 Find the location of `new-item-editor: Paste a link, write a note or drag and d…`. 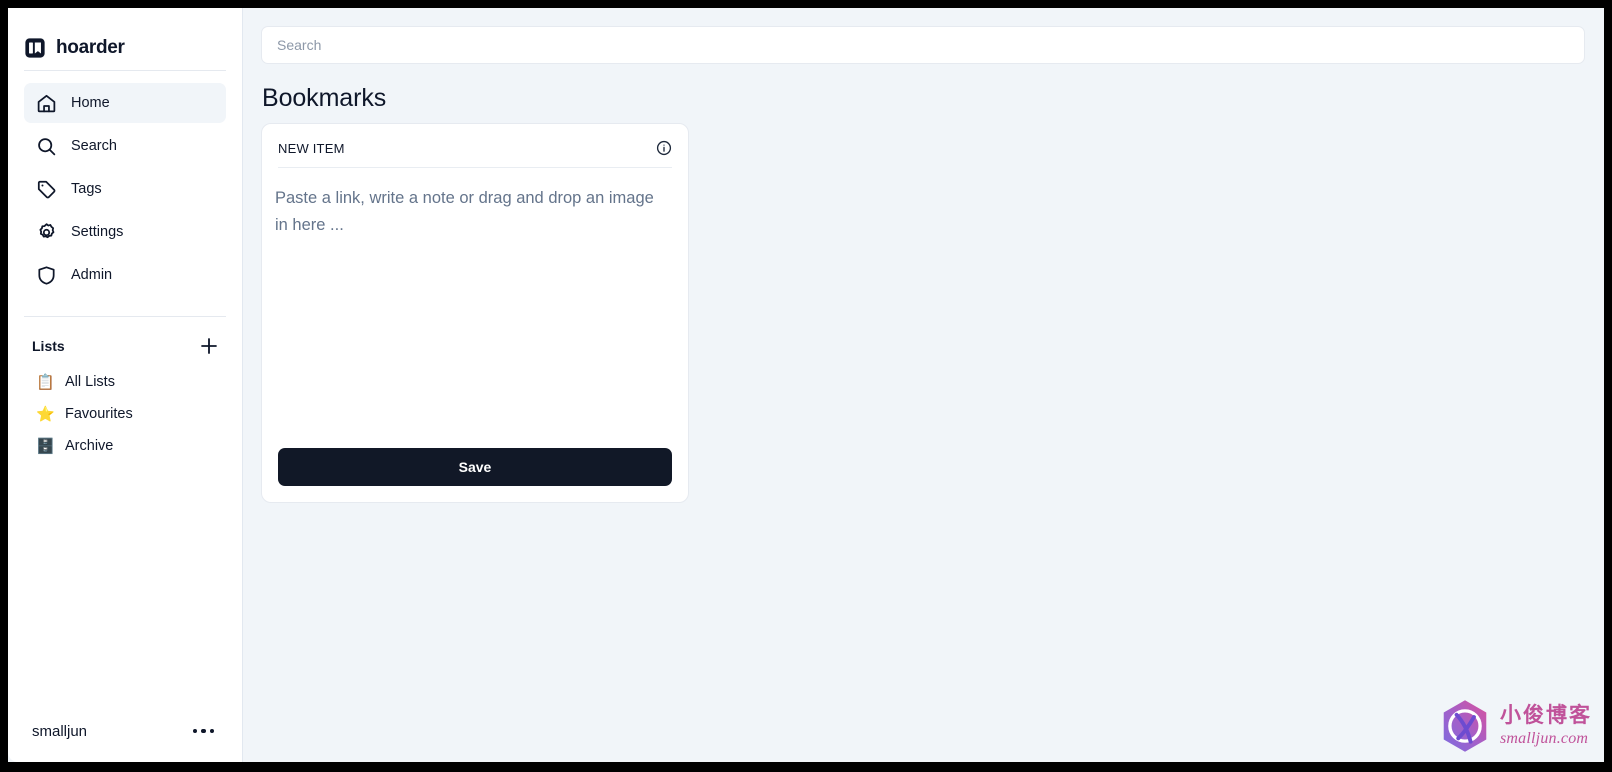

new-item-editor: Paste a link, write a note or drag and d… is located at coordinates (475, 308).